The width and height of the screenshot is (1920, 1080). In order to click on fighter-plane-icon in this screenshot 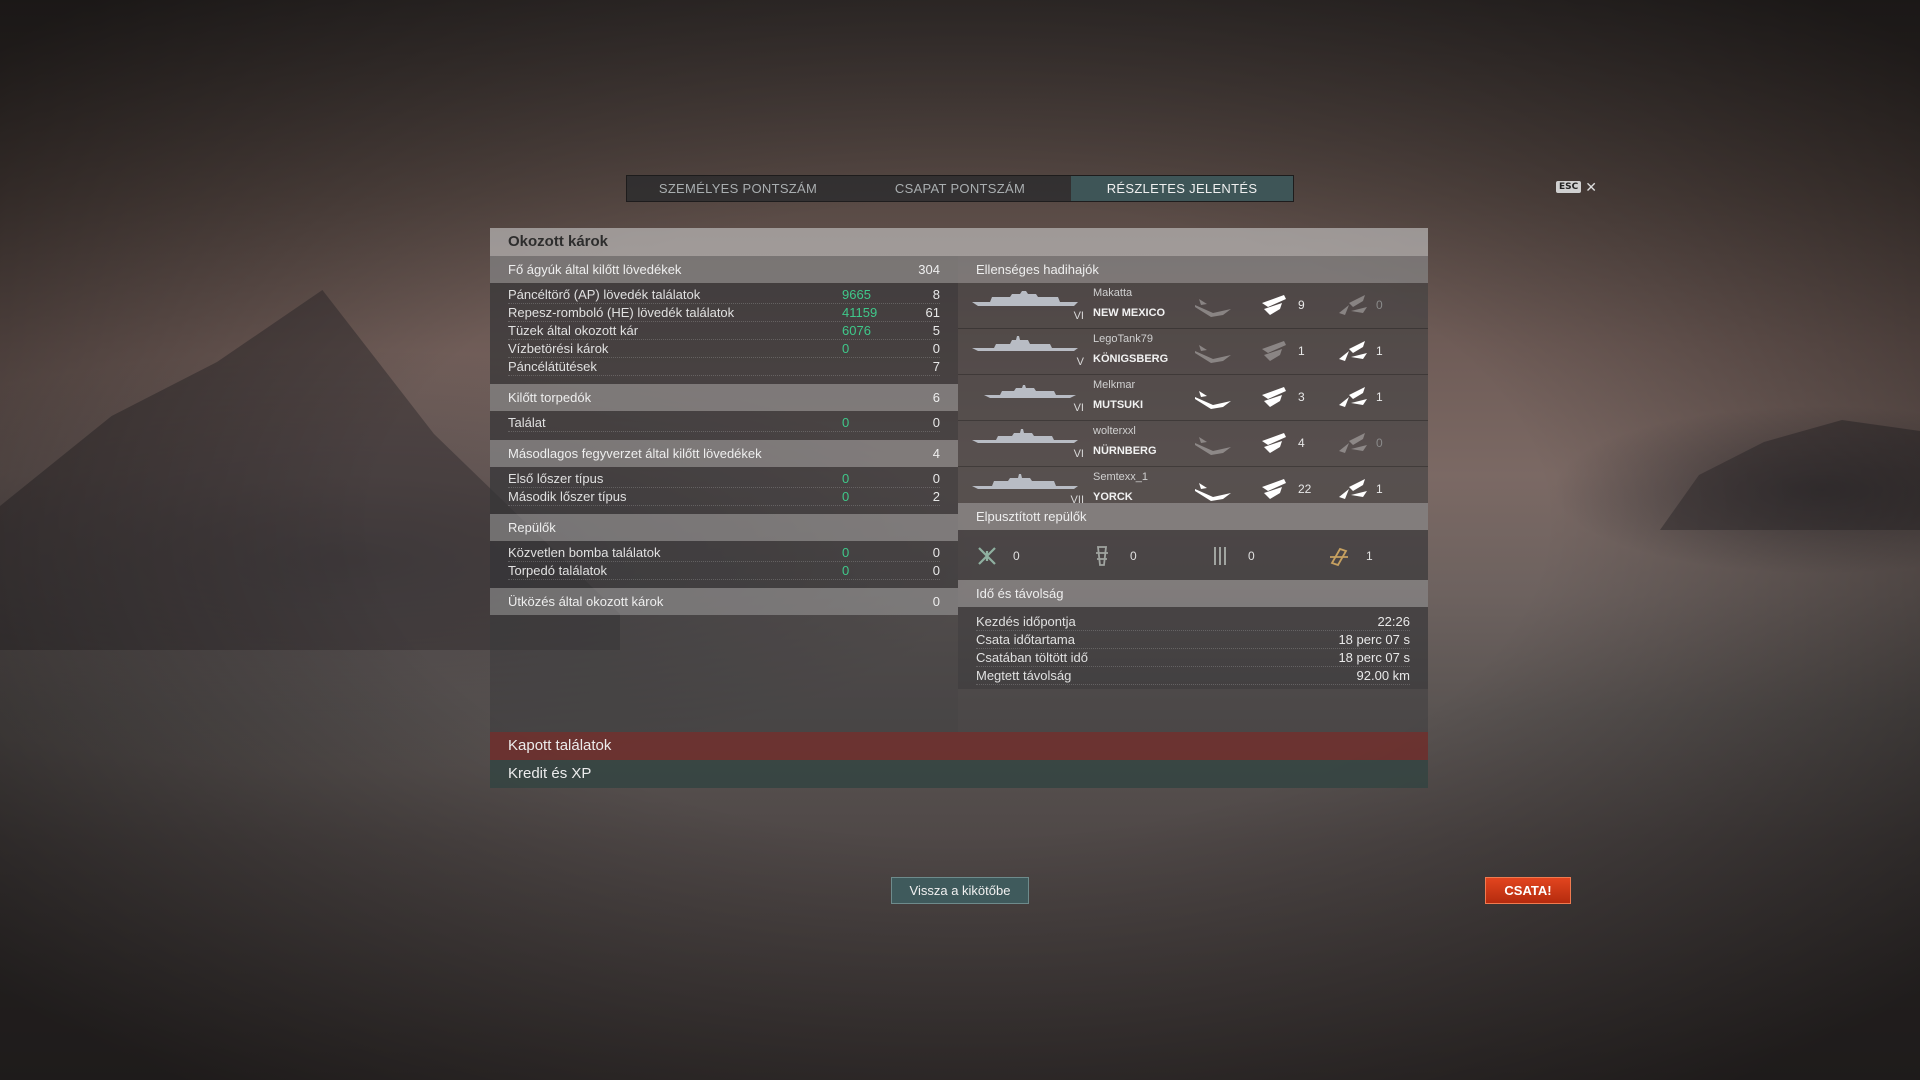, I will do `click(987, 556)`.